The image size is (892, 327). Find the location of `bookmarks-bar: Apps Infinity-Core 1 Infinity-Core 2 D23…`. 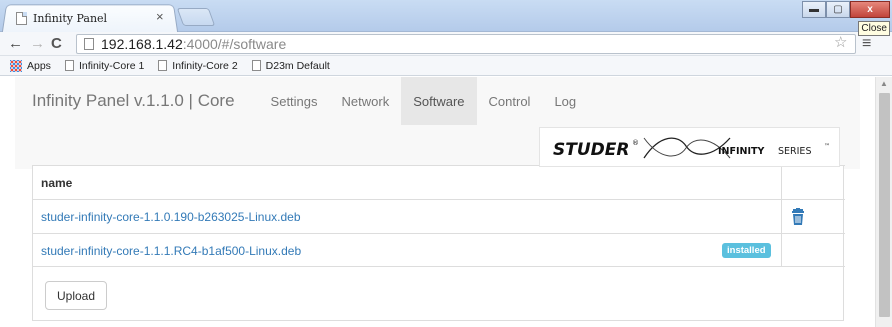

bookmarks-bar: Apps Infinity-Core 1 Infinity-Core 2 D23… is located at coordinates (446, 66).